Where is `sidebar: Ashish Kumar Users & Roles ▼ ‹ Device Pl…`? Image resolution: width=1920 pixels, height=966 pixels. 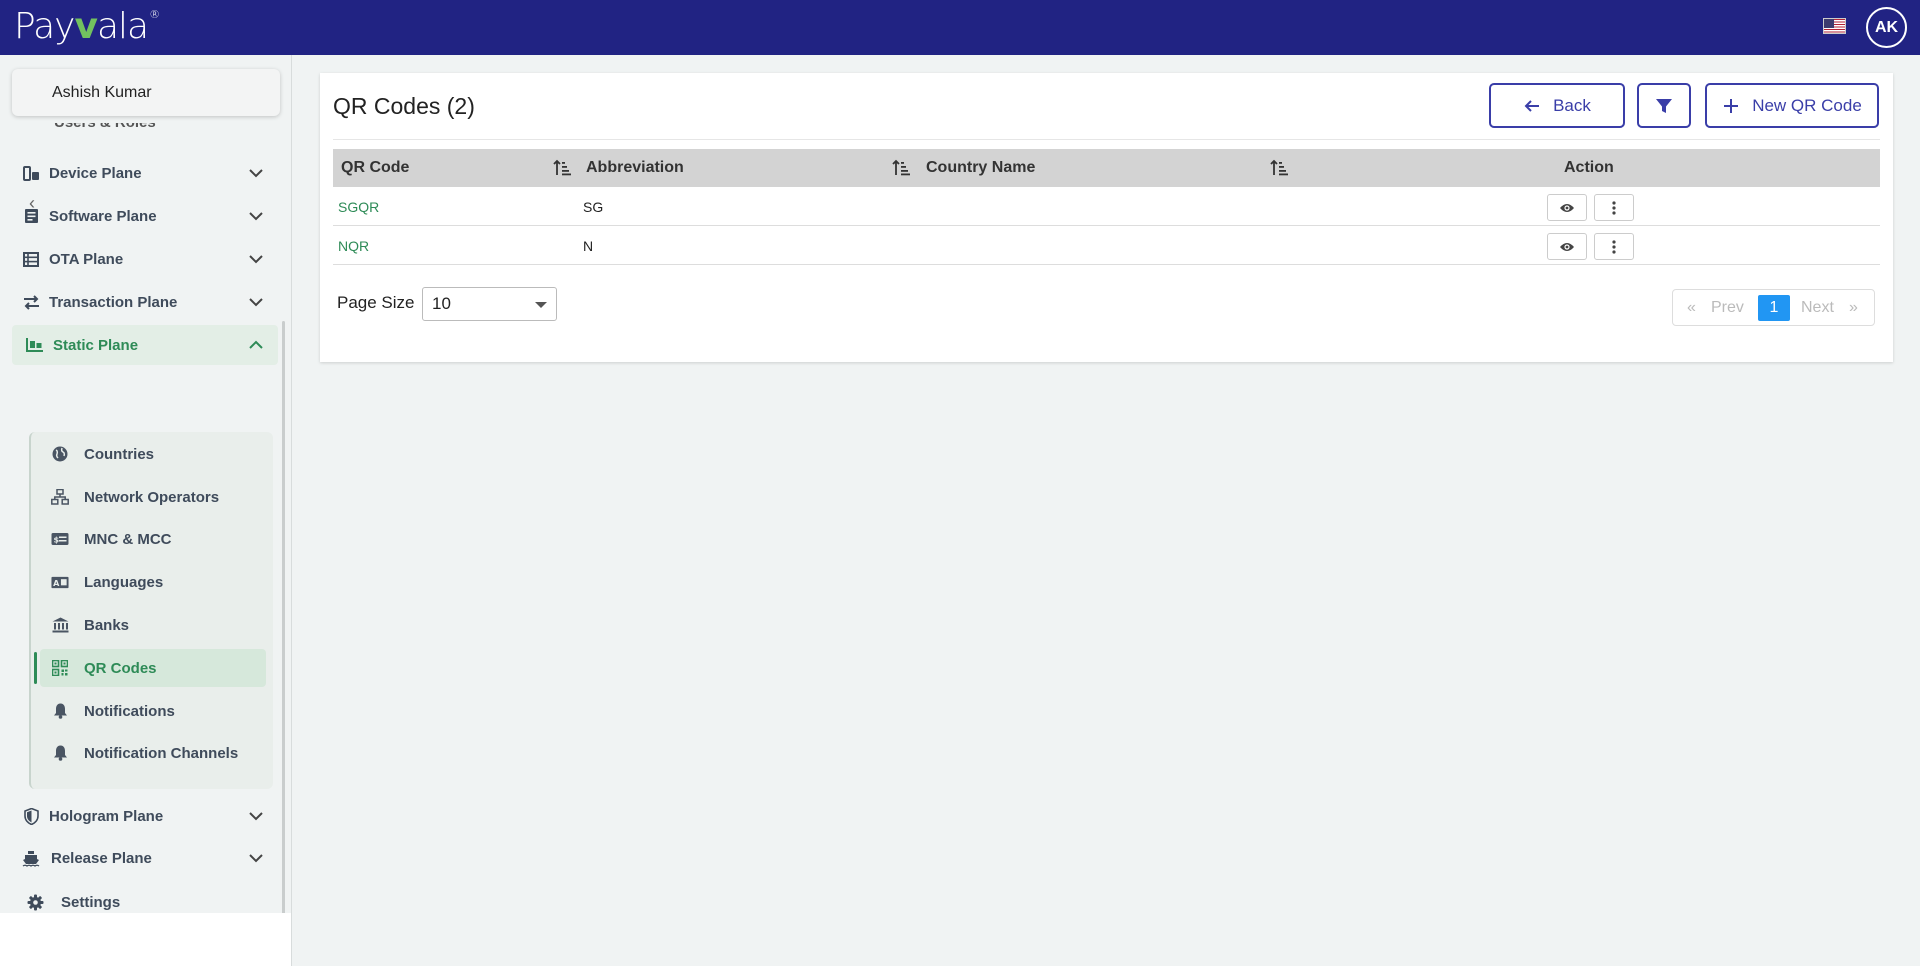
sidebar: Ashish Kumar Users & Roles ▼ ‹ Device Pl… is located at coordinates (146, 494).